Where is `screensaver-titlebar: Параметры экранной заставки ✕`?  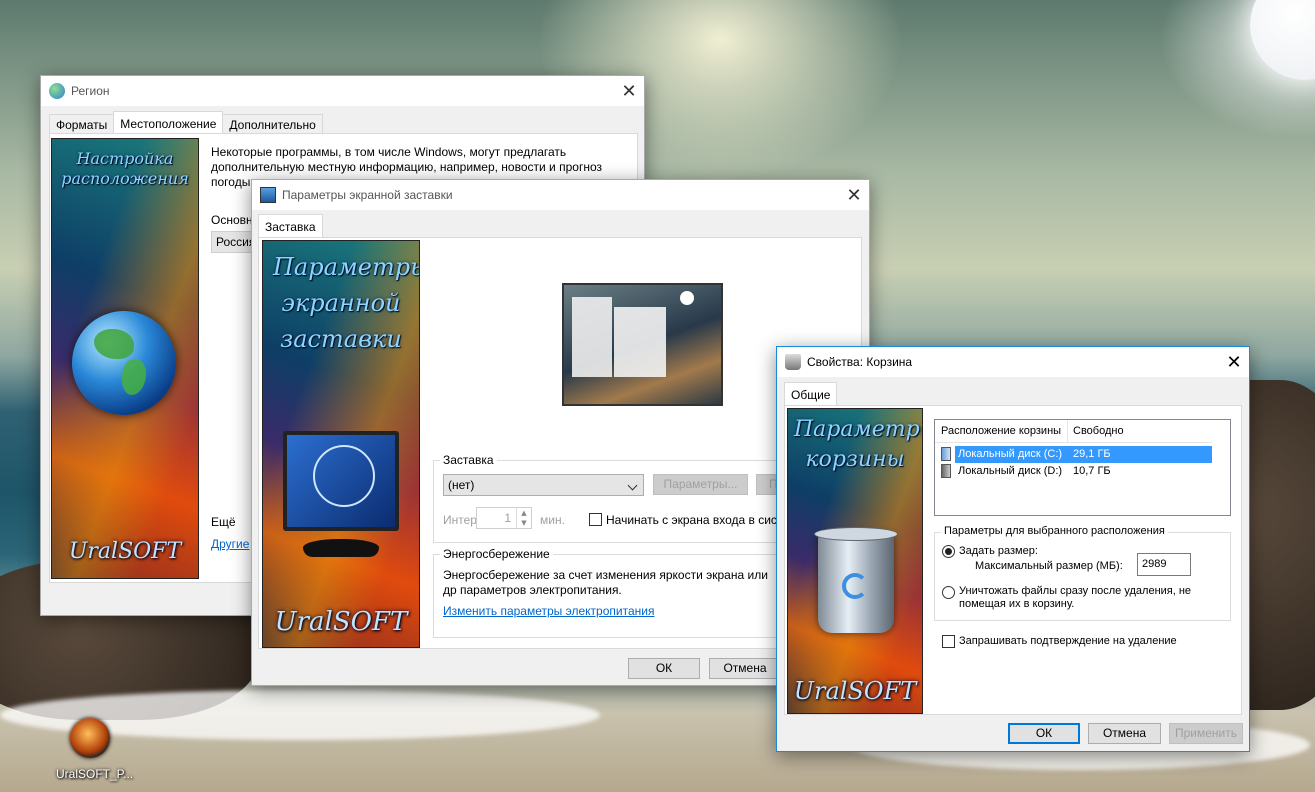
screensaver-titlebar: Параметры экранной заставки ✕ is located at coordinates (560, 195).